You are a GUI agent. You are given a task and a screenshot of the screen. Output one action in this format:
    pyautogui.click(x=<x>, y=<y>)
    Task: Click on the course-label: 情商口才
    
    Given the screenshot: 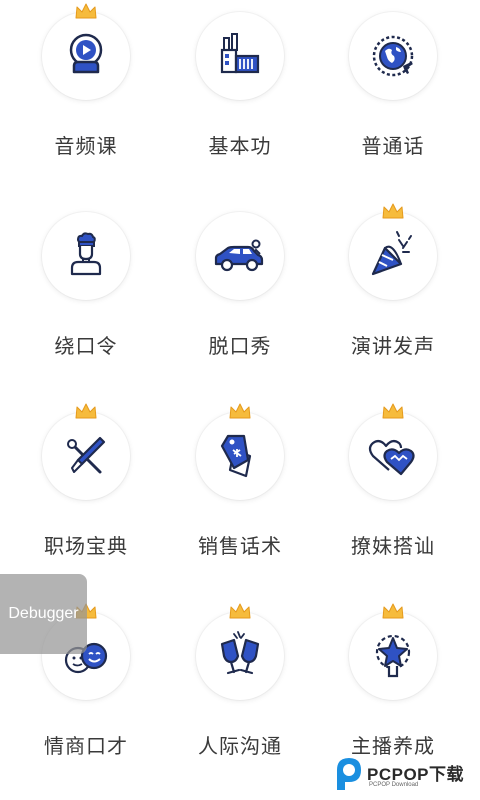 What is the action you would take?
    pyautogui.click(x=86, y=746)
    